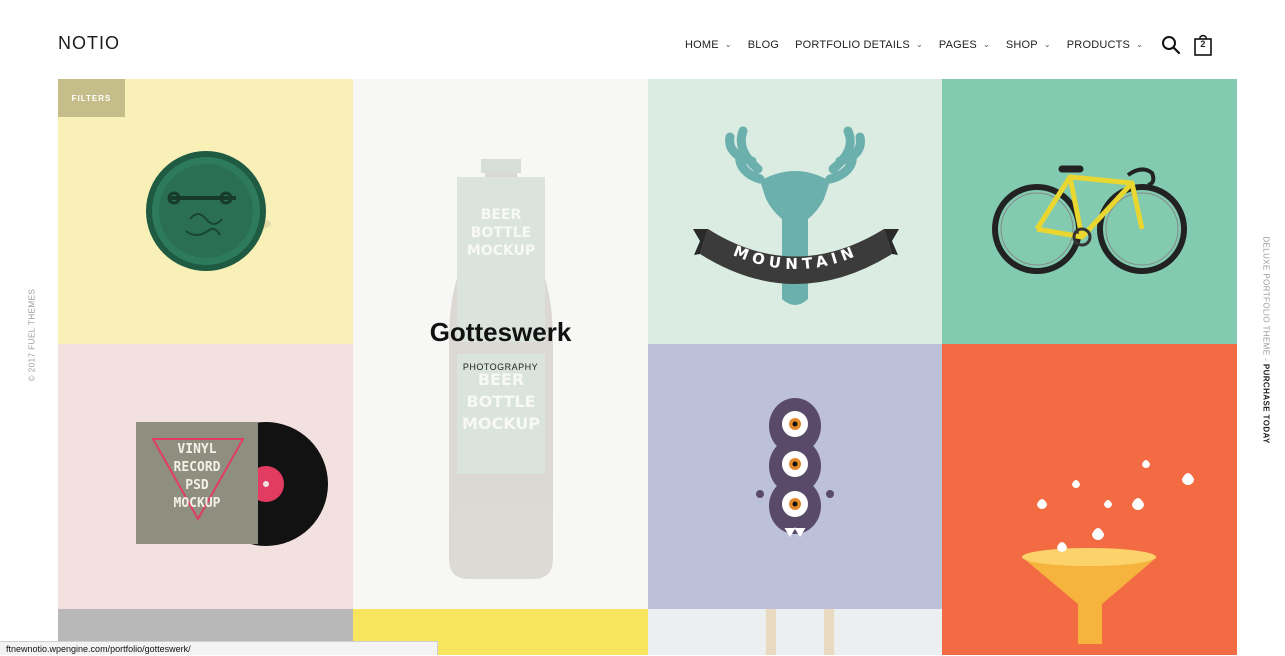 The height and width of the screenshot is (656, 1285). I want to click on portfolio-item-mountain: MOUNTAIN, so click(795, 211).